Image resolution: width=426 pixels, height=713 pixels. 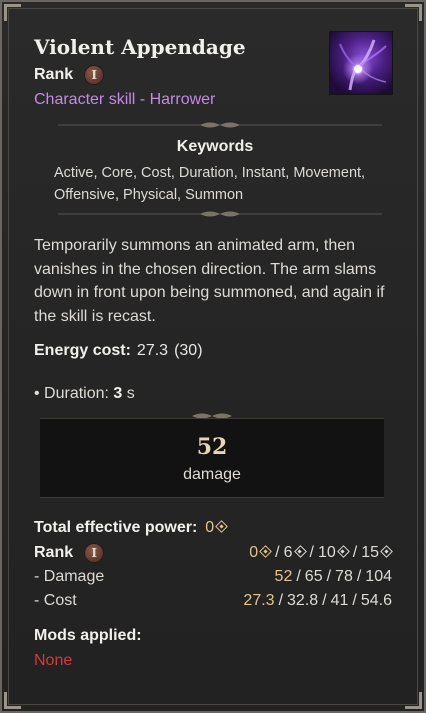 What do you see at coordinates (376, 600) in the screenshot?
I see `scaling-value: 54.6` at bounding box center [376, 600].